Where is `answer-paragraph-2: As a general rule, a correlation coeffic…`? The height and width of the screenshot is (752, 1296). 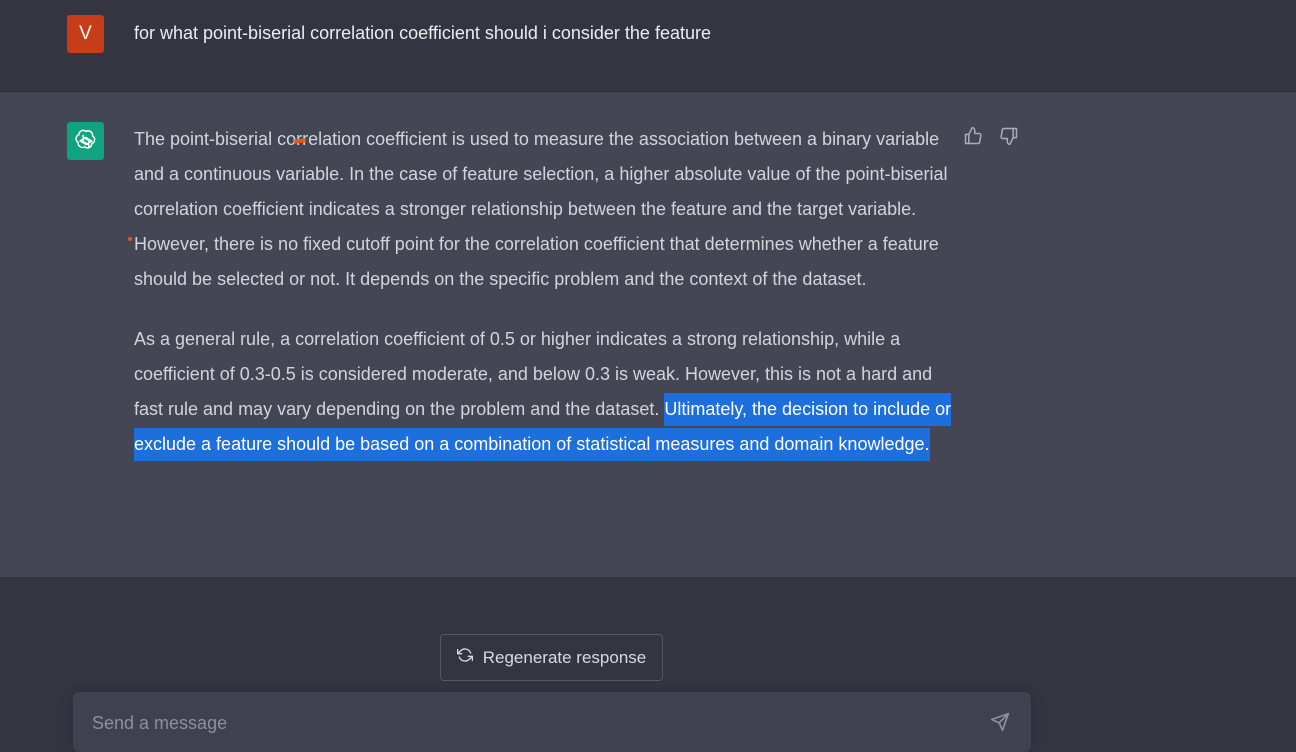 answer-paragraph-2: As a general rule, a correlation coeffic… is located at coordinates (544, 392).